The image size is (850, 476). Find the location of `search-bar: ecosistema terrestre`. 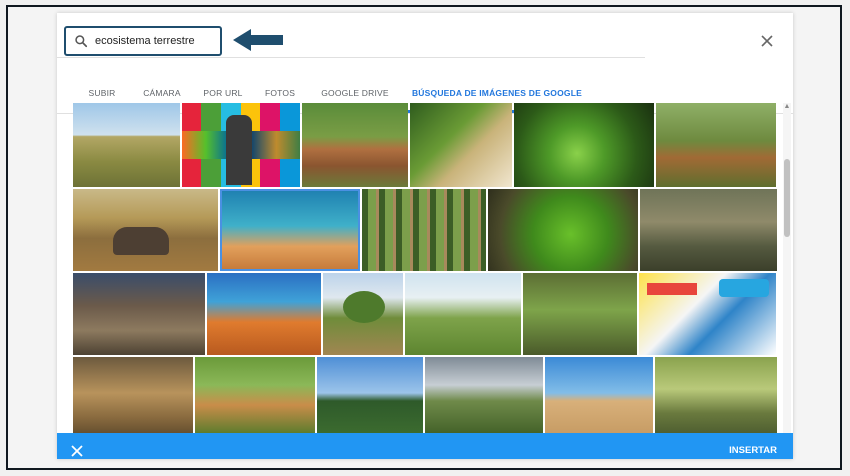

search-bar: ecosistema terrestre is located at coordinates (351, 41).